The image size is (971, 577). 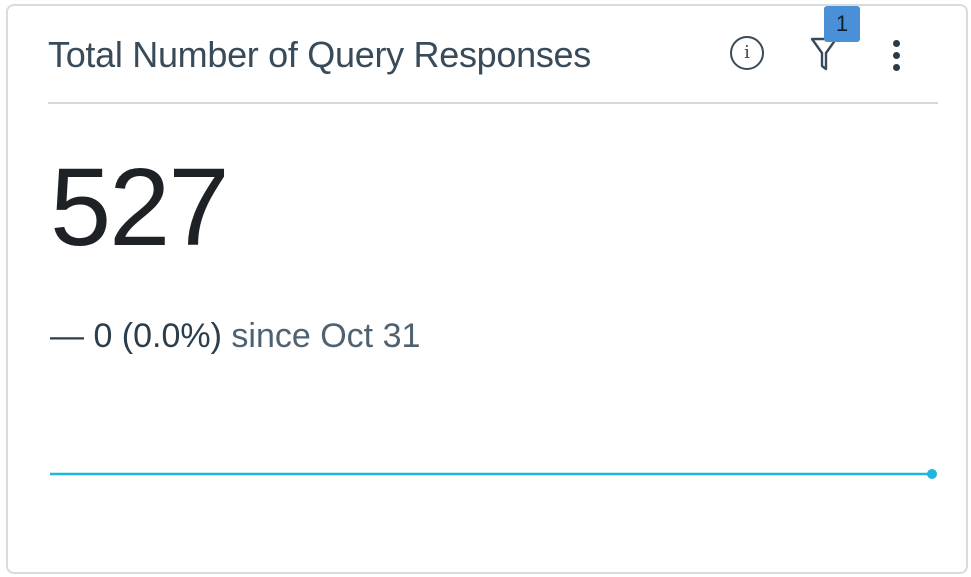 What do you see at coordinates (897, 56) in the screenshot?
I see `more-vertical-icon` at bounding box center [897, 56].